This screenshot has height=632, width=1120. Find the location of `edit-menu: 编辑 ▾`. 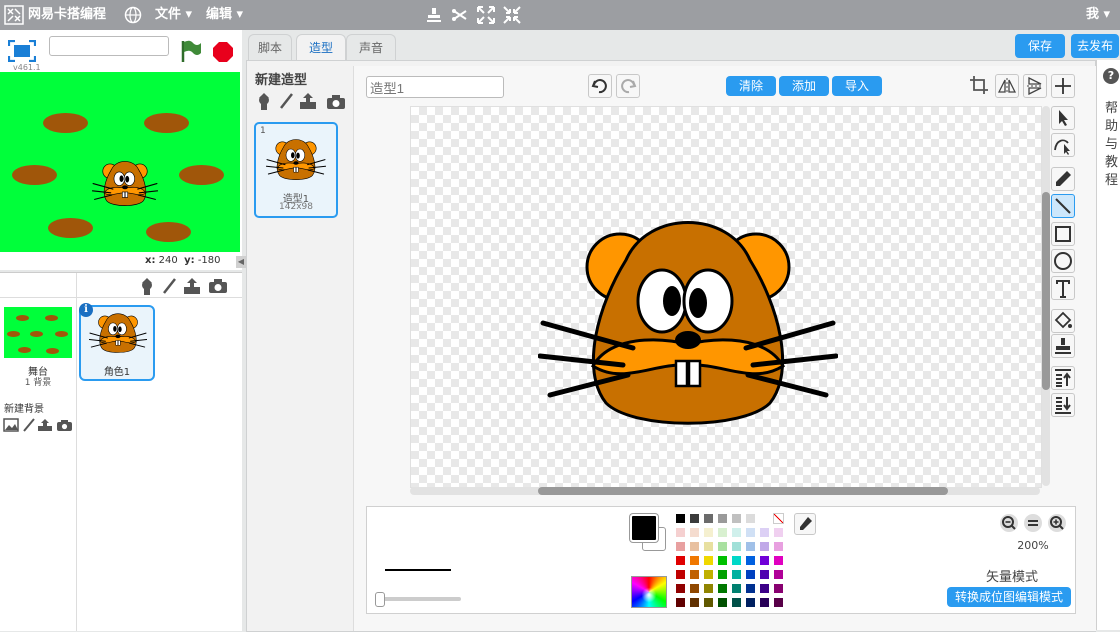

edit-menu: 编辑 ▾ is located at coordinates (224, 15).